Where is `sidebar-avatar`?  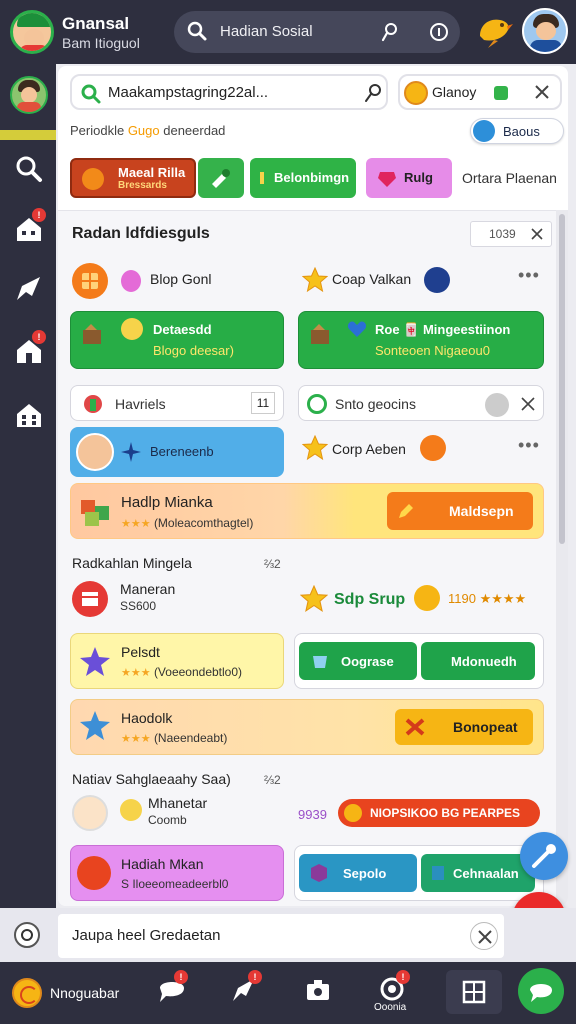
sidebar-avatar is located at coordinates (29, 95).